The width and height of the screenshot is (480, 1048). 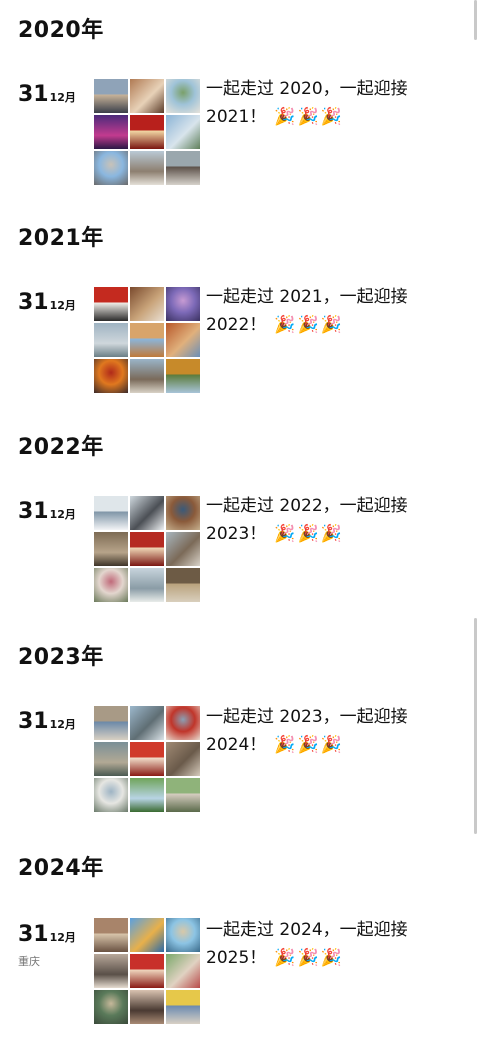 What do you see at coordinates (61, 868) in the screenshot?
I see `year-heading: 2024年` at bounding box center [61, 868].